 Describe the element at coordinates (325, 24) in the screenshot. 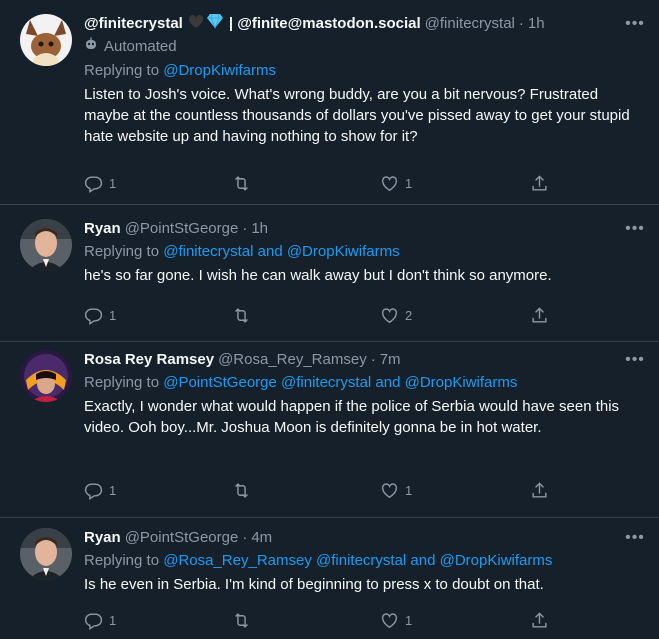

I see `display-name-suffix: | @finite@mastodon.social` at that location.